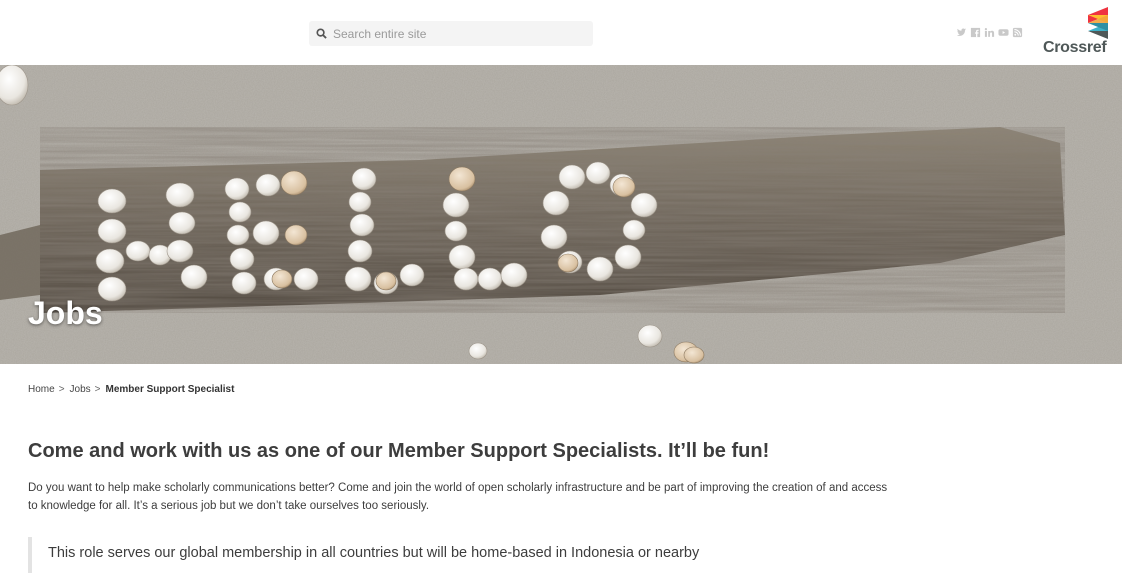 This screenshot has height=581, width=1122. What do you see at coordinates (961, 32) in the screenshot?
I see `twitter-icon` at bounding box center [961, 32].